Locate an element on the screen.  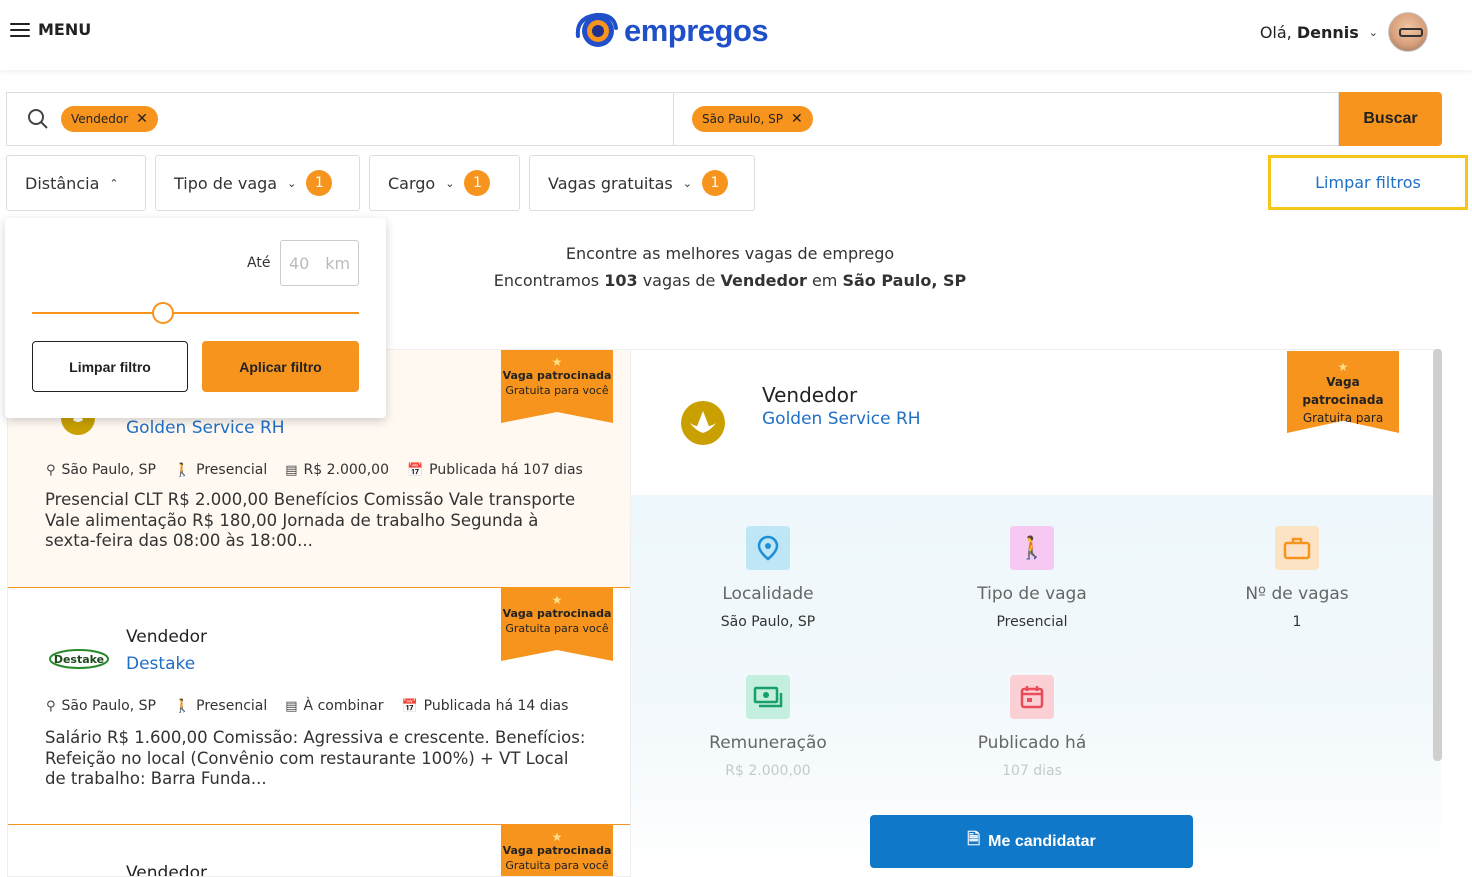
company-name: Destake is located at coordinates (160, 664).